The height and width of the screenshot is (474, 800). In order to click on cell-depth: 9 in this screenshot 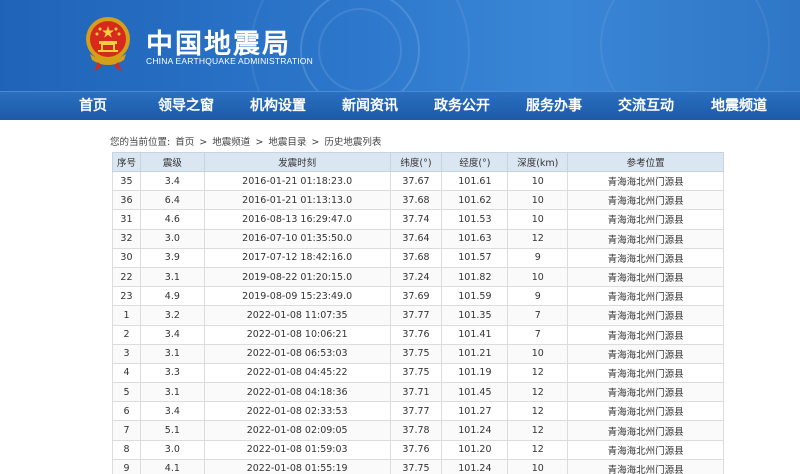, I will do `click(538, 296)`.